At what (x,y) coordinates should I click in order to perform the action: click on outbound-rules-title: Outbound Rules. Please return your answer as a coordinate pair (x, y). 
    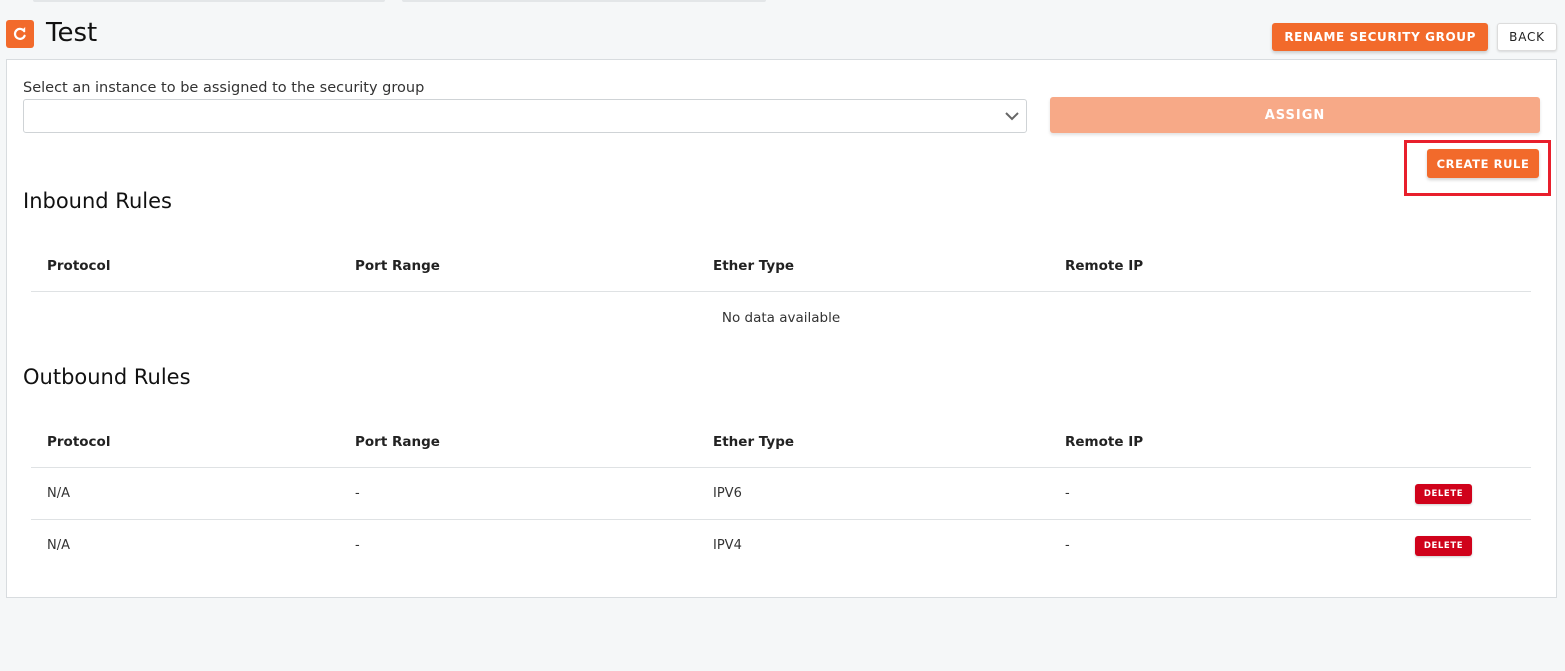
    Looking at the image, I should click on (107, 377).